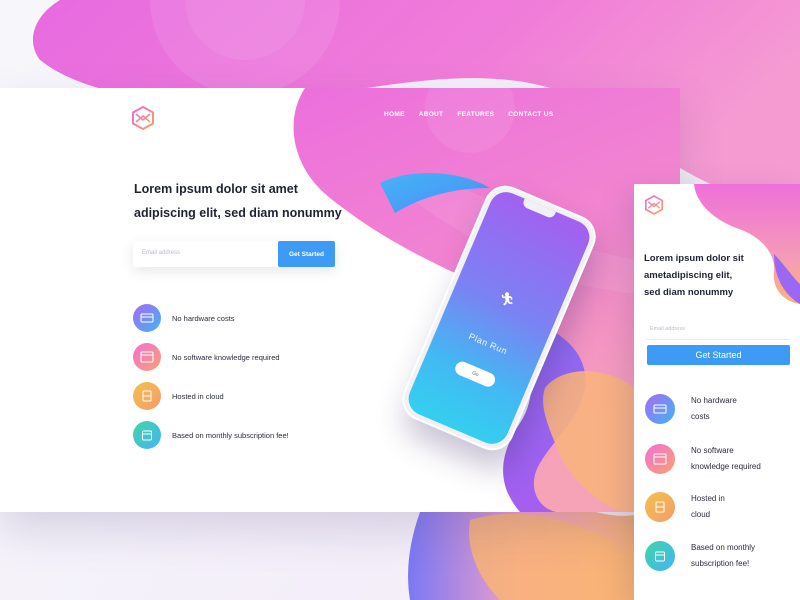 This screenshot has width=800, height=600. What do you see at coordinates (737, 507) in the screenshot?
I see `mobile-feature-label: Hosted in cloud` at bounding box center [737, 507].